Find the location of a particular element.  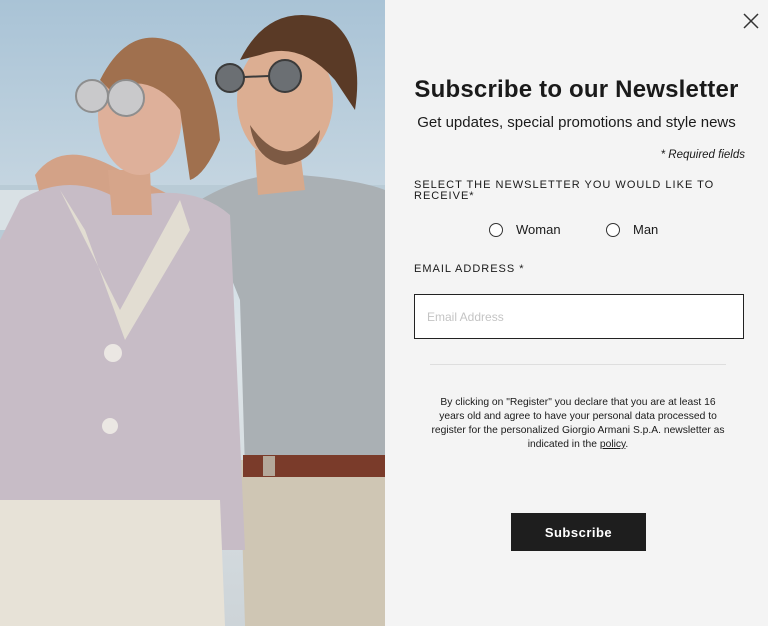

email-field is located at coordinates (579, 316).